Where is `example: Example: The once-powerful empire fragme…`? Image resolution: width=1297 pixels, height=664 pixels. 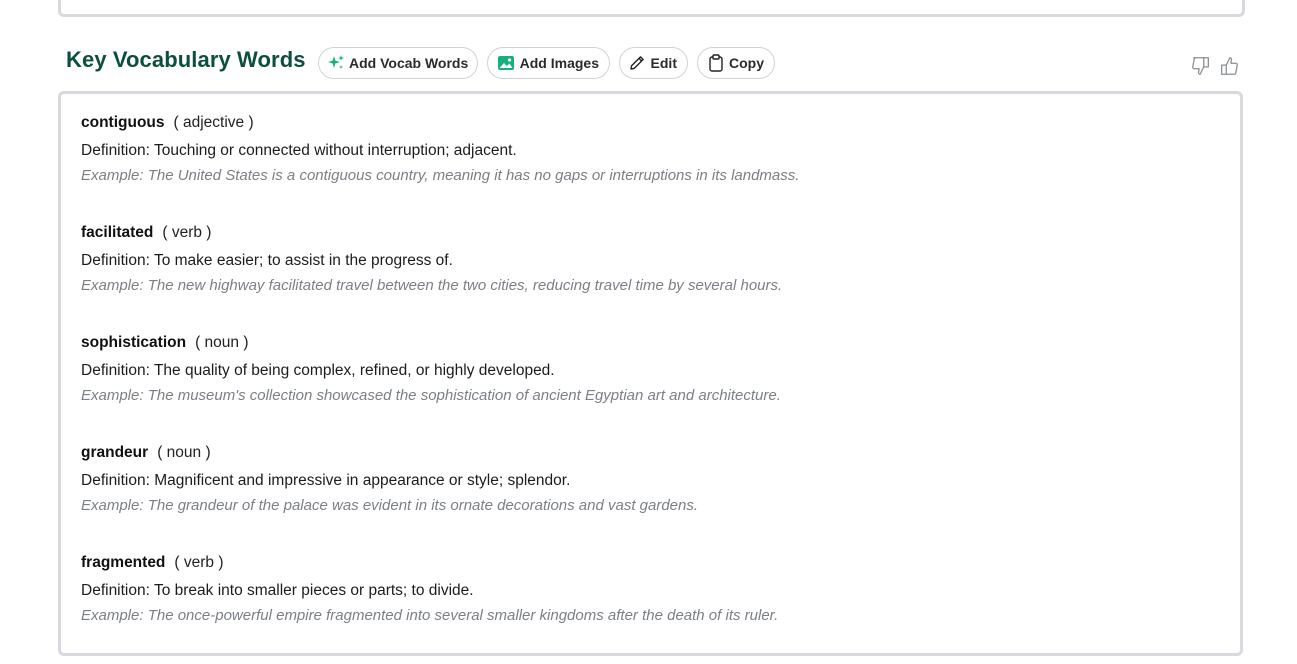
example: Example: The once-powerful empire fragme… is located at coordinates (430, 615).